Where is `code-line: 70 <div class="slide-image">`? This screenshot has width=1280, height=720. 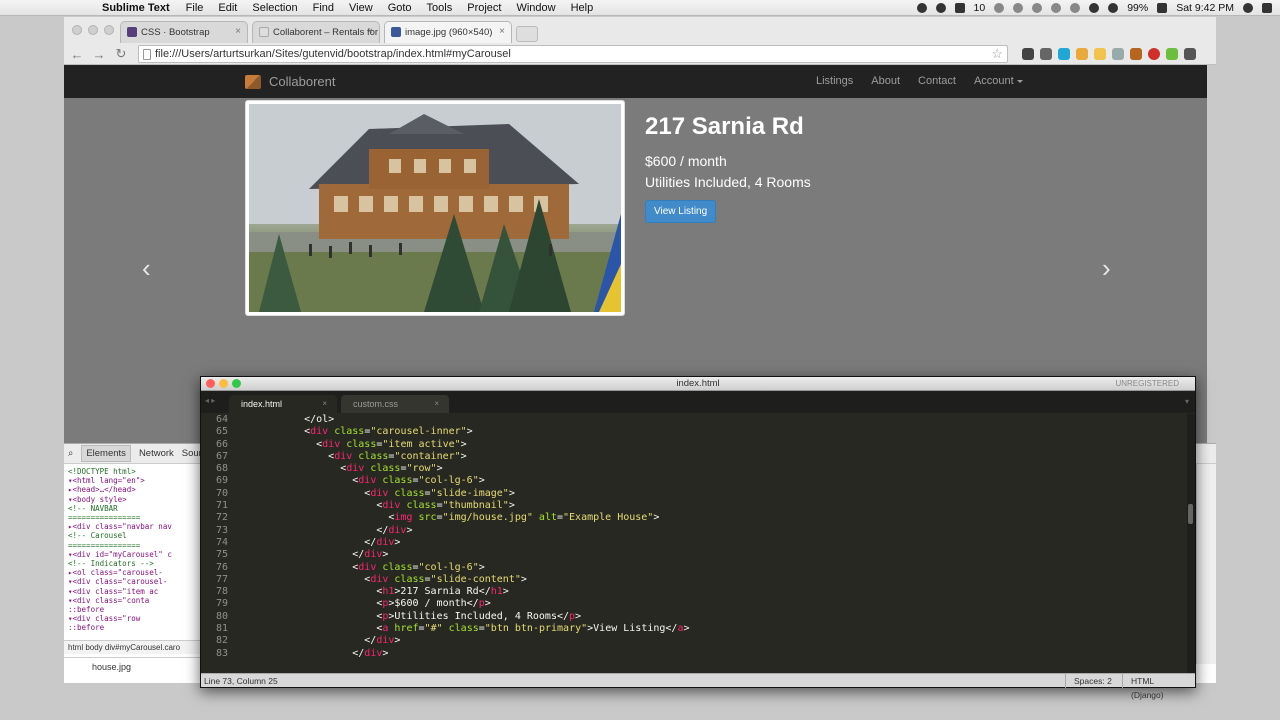 code-line: 70 <div class="slide-image"> is located at coordinates (694, 494).